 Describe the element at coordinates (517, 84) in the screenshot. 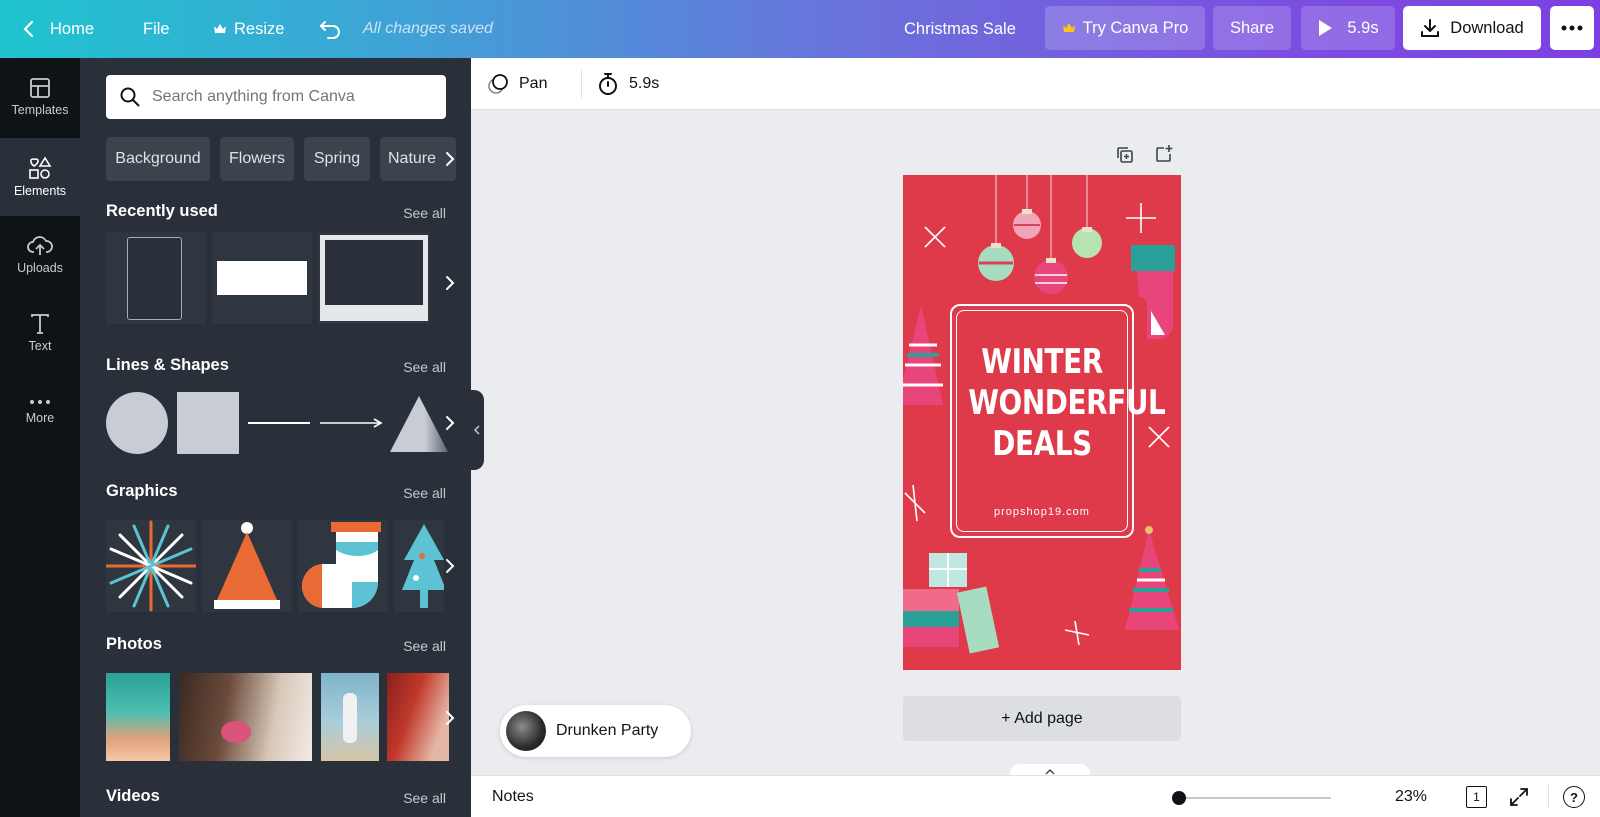

I see `pan-button: Pan` at that location.